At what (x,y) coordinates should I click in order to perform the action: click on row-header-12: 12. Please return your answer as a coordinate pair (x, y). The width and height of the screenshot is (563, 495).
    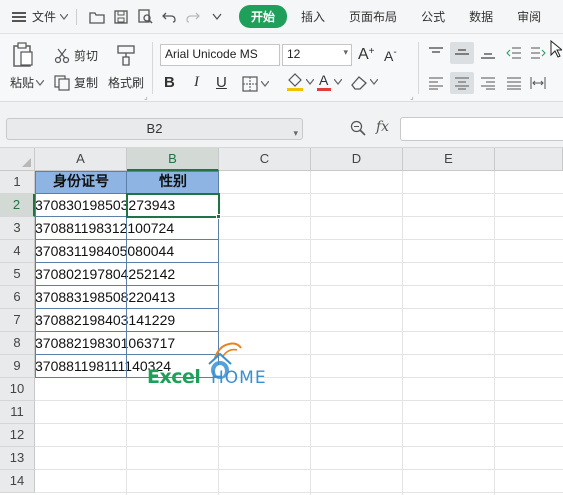
    Looking at the image, I should click on (17, 435).